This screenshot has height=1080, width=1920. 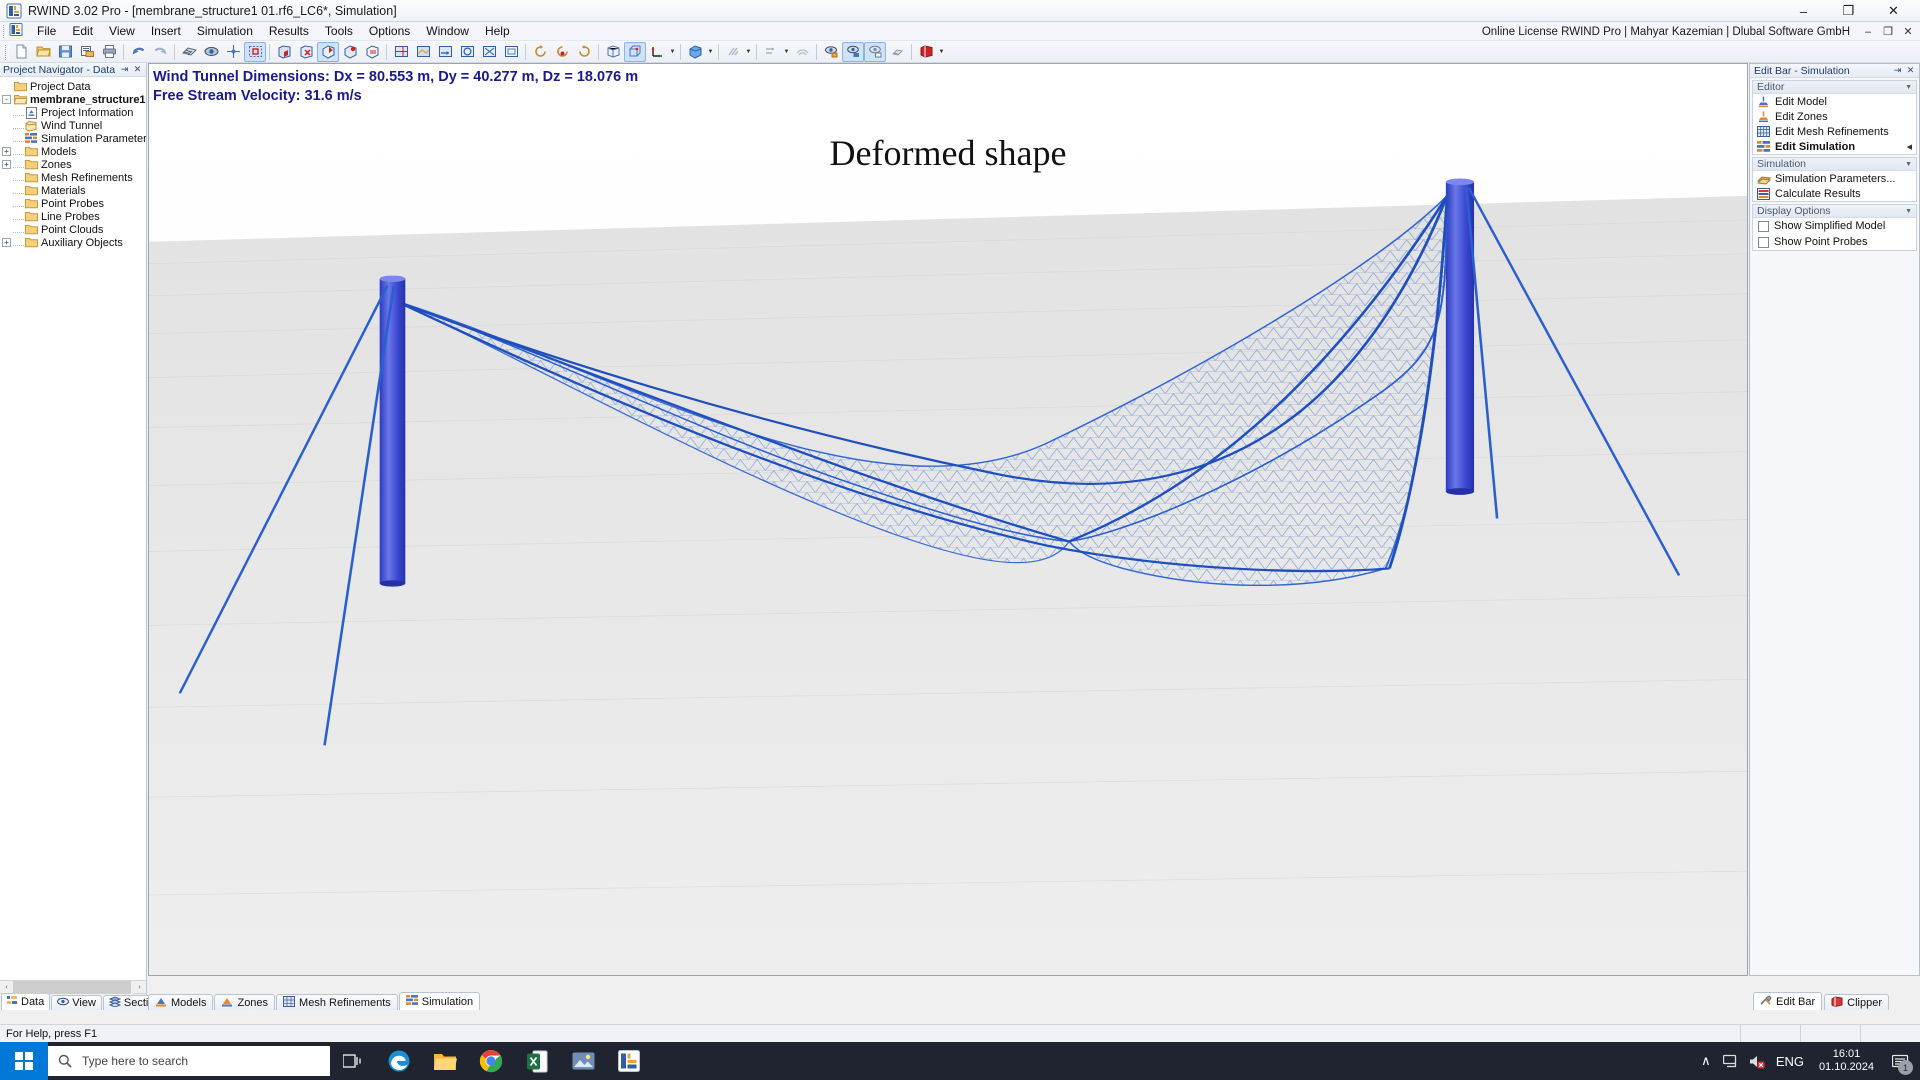 What do you see at coordinates (853, 51) in the screenshot?
I see `results-surface-icon` at bounding box center [853, 51].